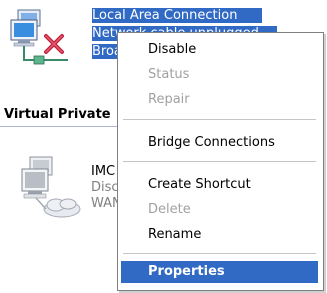 Image resolution: width=327 pixels, height=293 pixels. What do you see at coordinates (219, 235) in the screenshot?
I see `menu-item-rename: Rename` at bounding box center [219, 235].